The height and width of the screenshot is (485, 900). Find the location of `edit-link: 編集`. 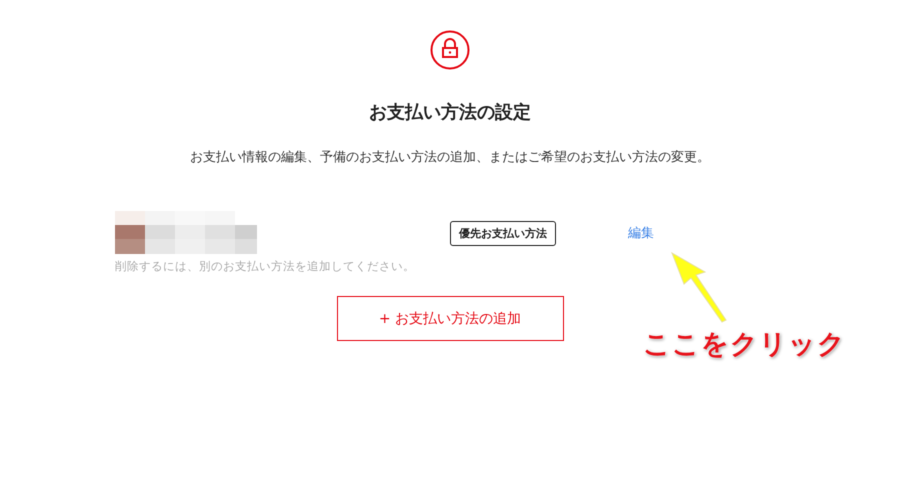

edit-link: 編集 is located at coordinates (641, 233).